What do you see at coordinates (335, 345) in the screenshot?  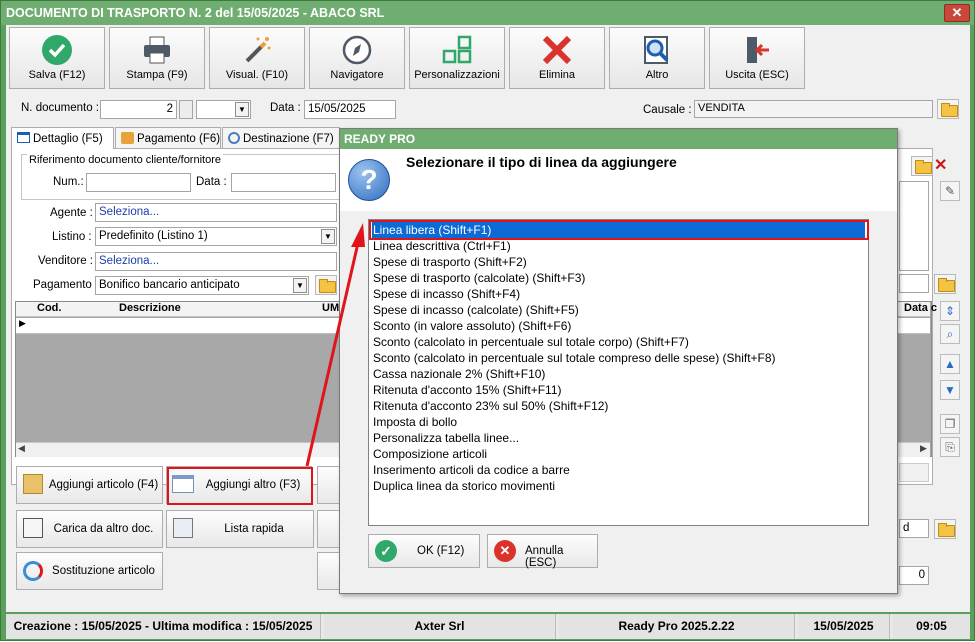 I see `annotation-arrow` at bounding box center [335, 345].